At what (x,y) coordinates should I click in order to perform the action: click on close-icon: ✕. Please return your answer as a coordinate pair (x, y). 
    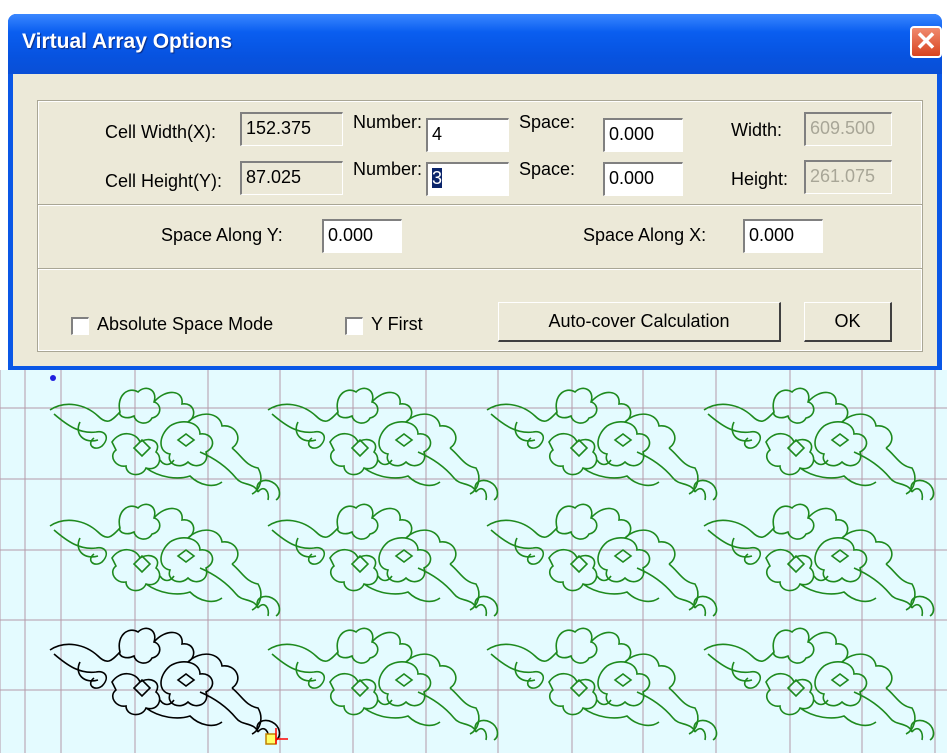
    Looking at the image, I should click on (926, 42).